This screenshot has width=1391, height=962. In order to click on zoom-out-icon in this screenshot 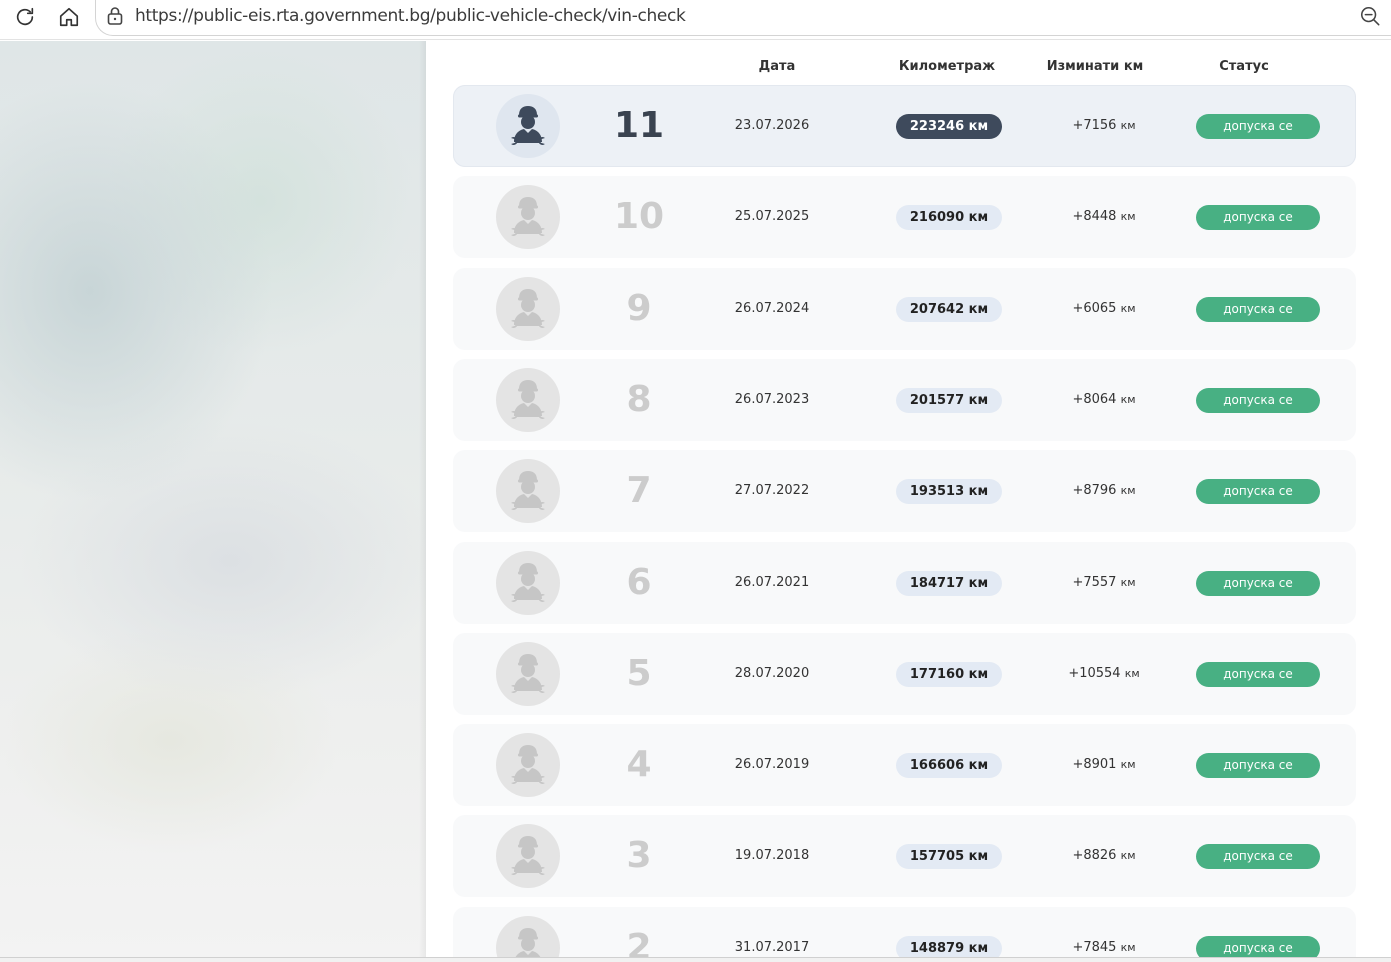, I will do `click(1370, 18)`.